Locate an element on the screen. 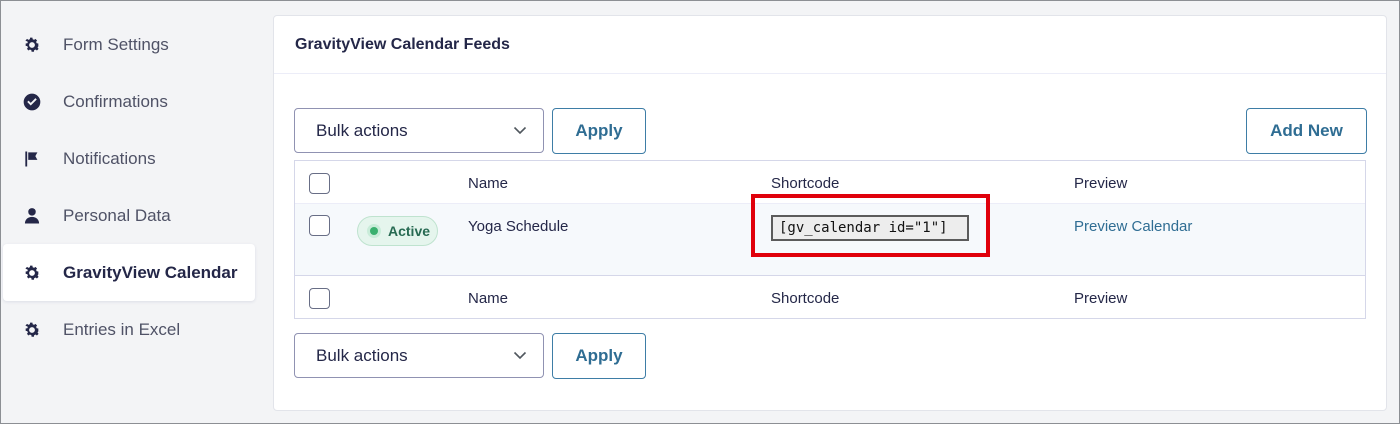 The height and width of the screenshot is (424, 1400). column-header-preview: Preview is located at coordinates (1101, 183).